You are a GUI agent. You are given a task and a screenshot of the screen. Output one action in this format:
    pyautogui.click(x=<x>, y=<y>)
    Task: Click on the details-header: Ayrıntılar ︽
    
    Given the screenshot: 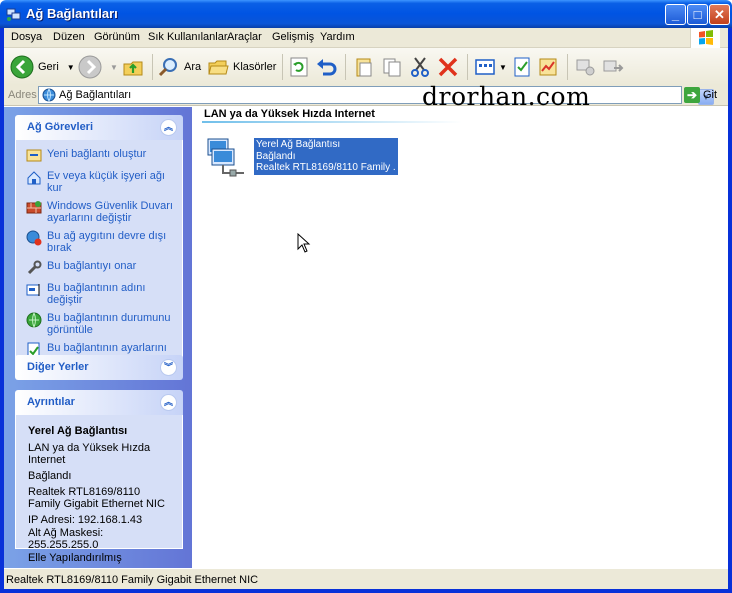 What is the action you would take?
    pyautogui.click(x=99, y=402)
    